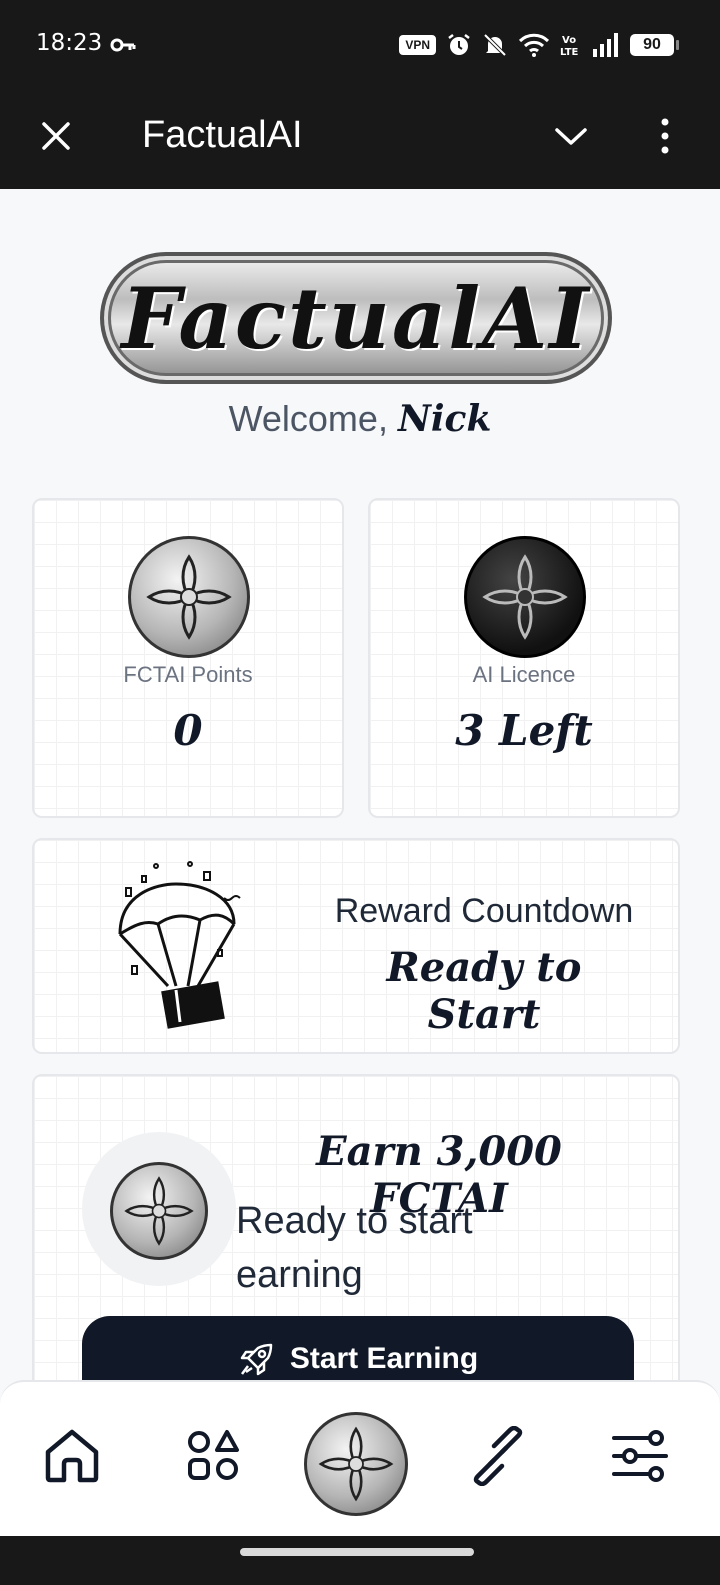  I want to click on status-time: 18:23, so click(69, 43).